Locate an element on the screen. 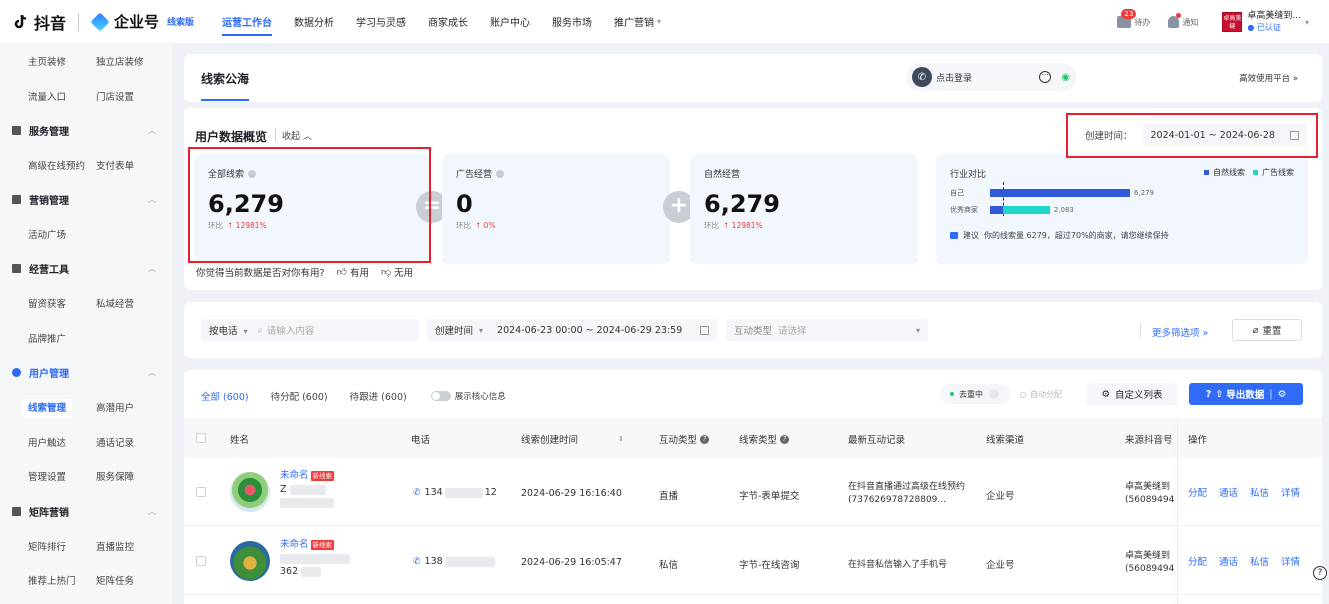 This screenshot has height=604, width=1329. sidebar-item-matrix-tasks: 矩阵任务 is located at coordinates (130, 580).